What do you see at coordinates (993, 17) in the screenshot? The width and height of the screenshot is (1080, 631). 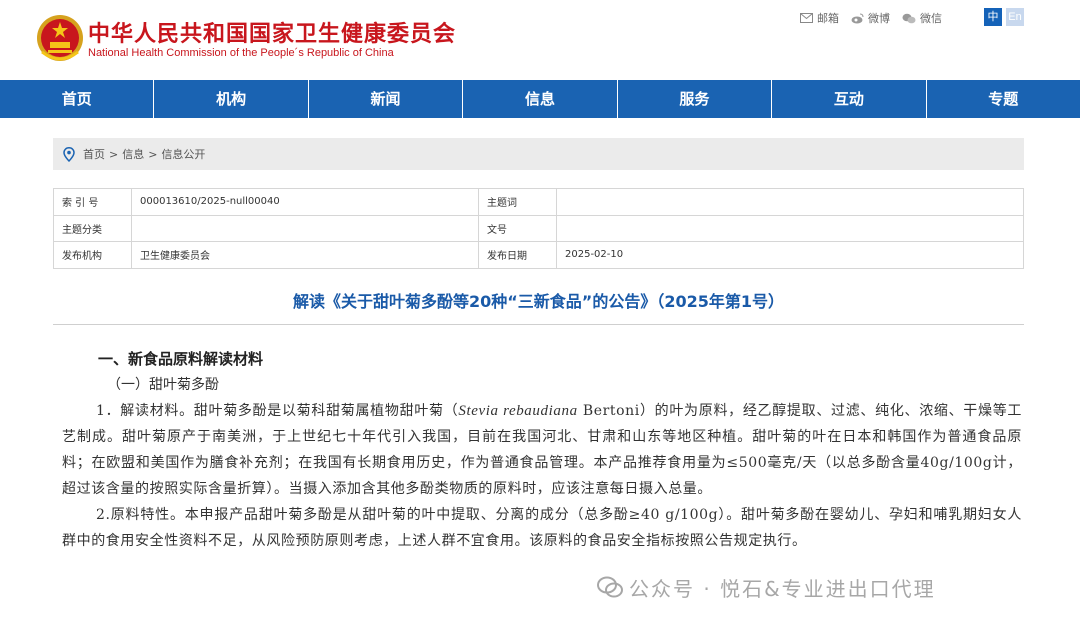 I see `lang-zh-button: 中` at bounding box center [993, 17].